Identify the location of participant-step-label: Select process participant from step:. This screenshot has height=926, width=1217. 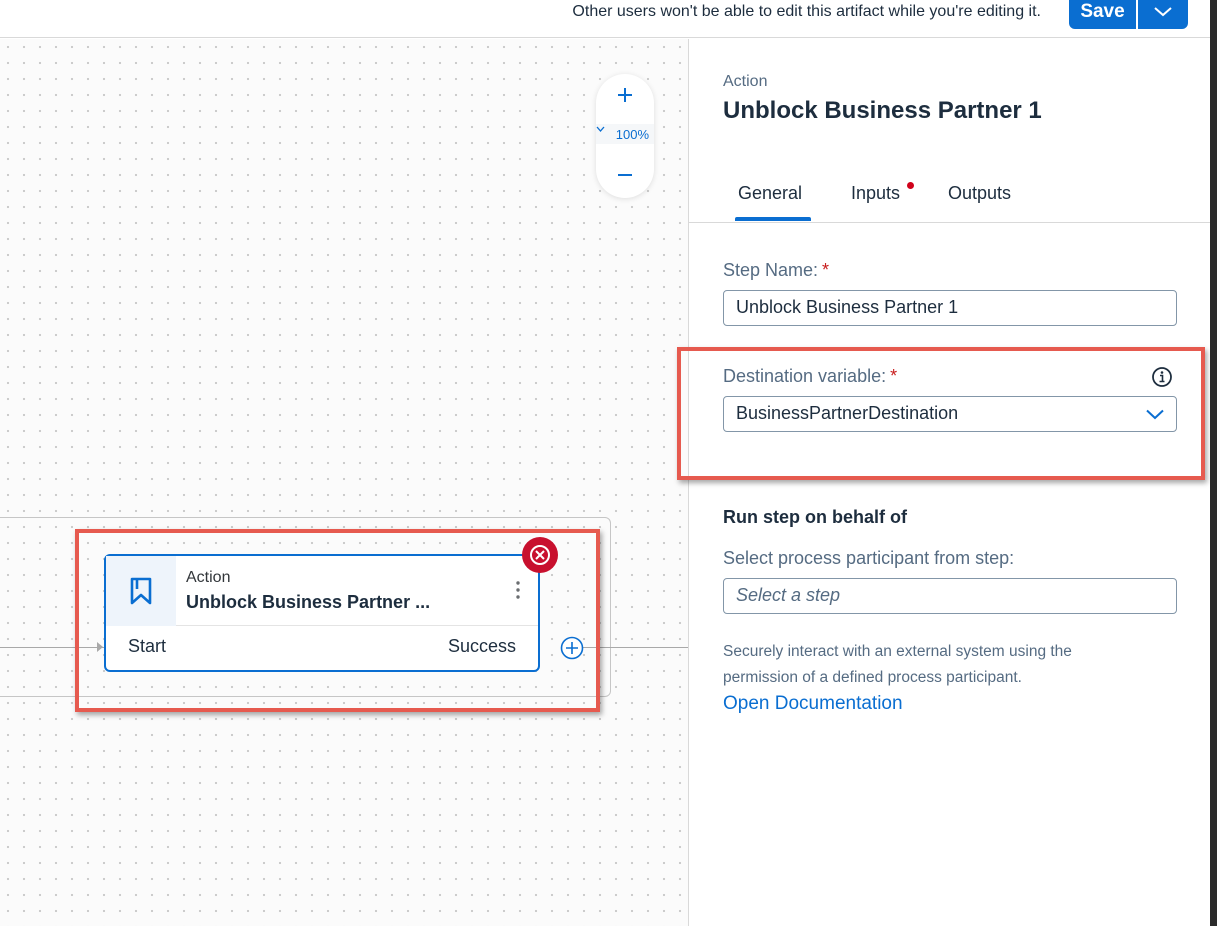
(869, 558).